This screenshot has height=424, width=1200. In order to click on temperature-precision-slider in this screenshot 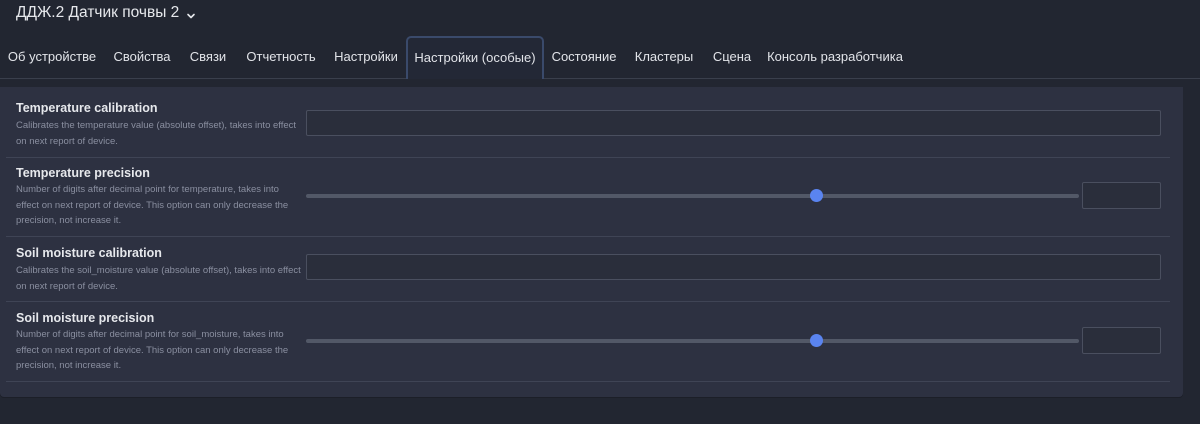, I will do `click(692, 196)`.